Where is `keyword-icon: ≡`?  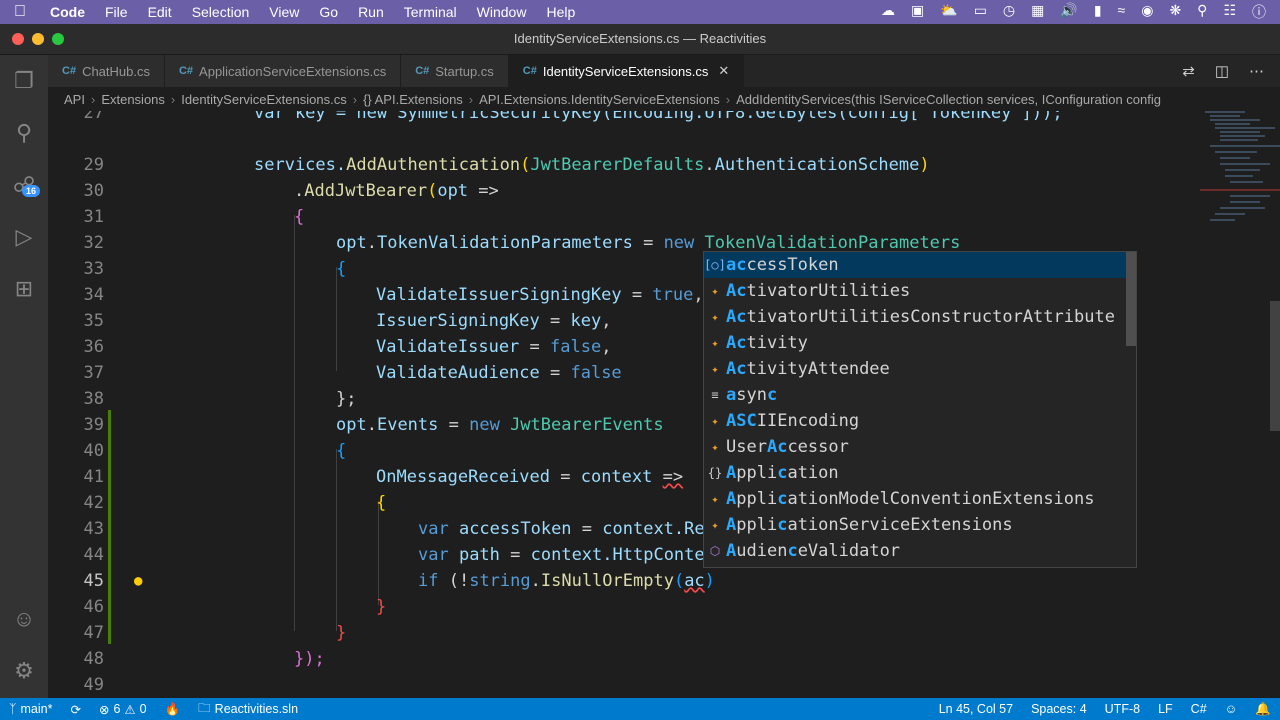
keyword-icon: ≡ is located at coordinates (715, 395).